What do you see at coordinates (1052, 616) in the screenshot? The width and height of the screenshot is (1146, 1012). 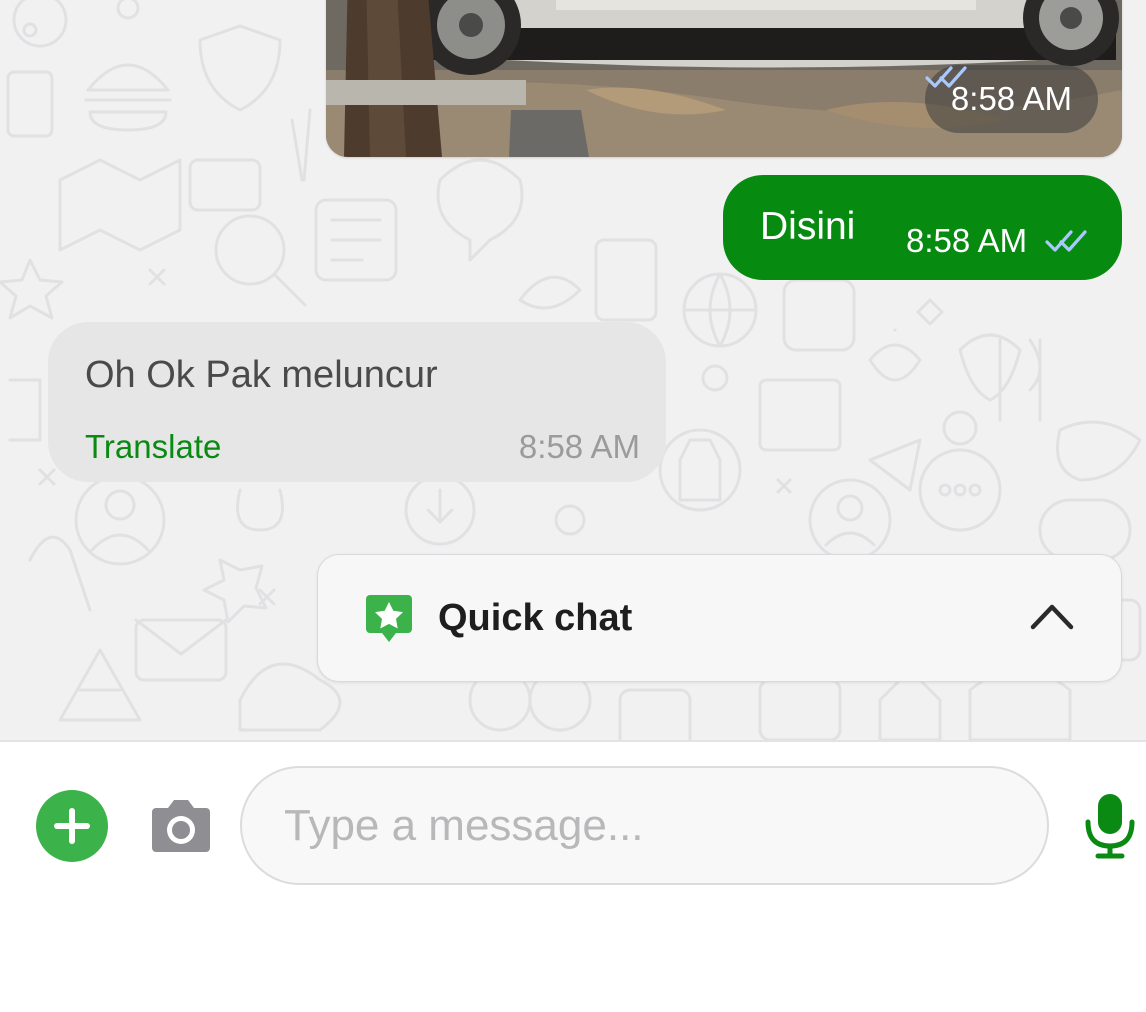 I see `chevron-up-icon` at bounding box center [1052, 616].